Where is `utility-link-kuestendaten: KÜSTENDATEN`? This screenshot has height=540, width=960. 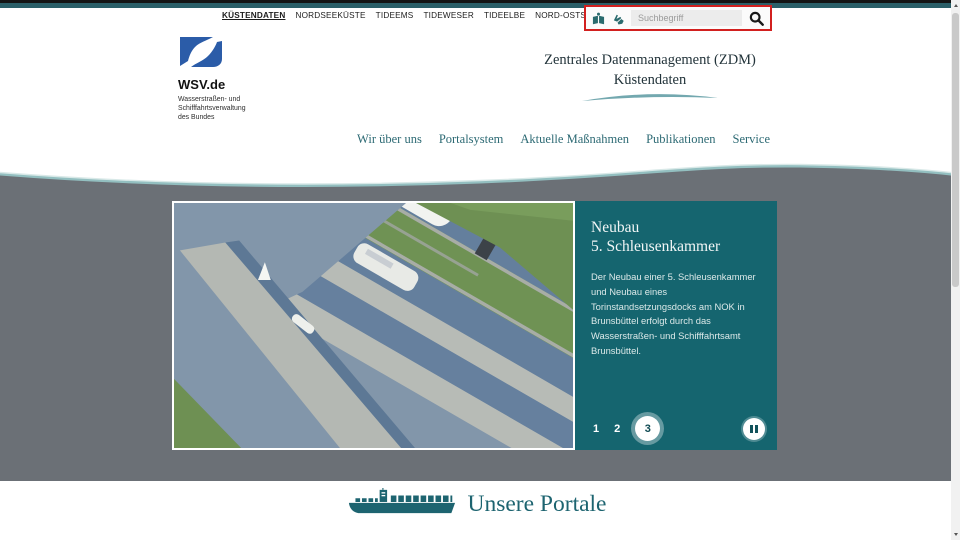 utility-link-kuestendaten: KÜSTENDATEN is located at coordinates (253, 15).